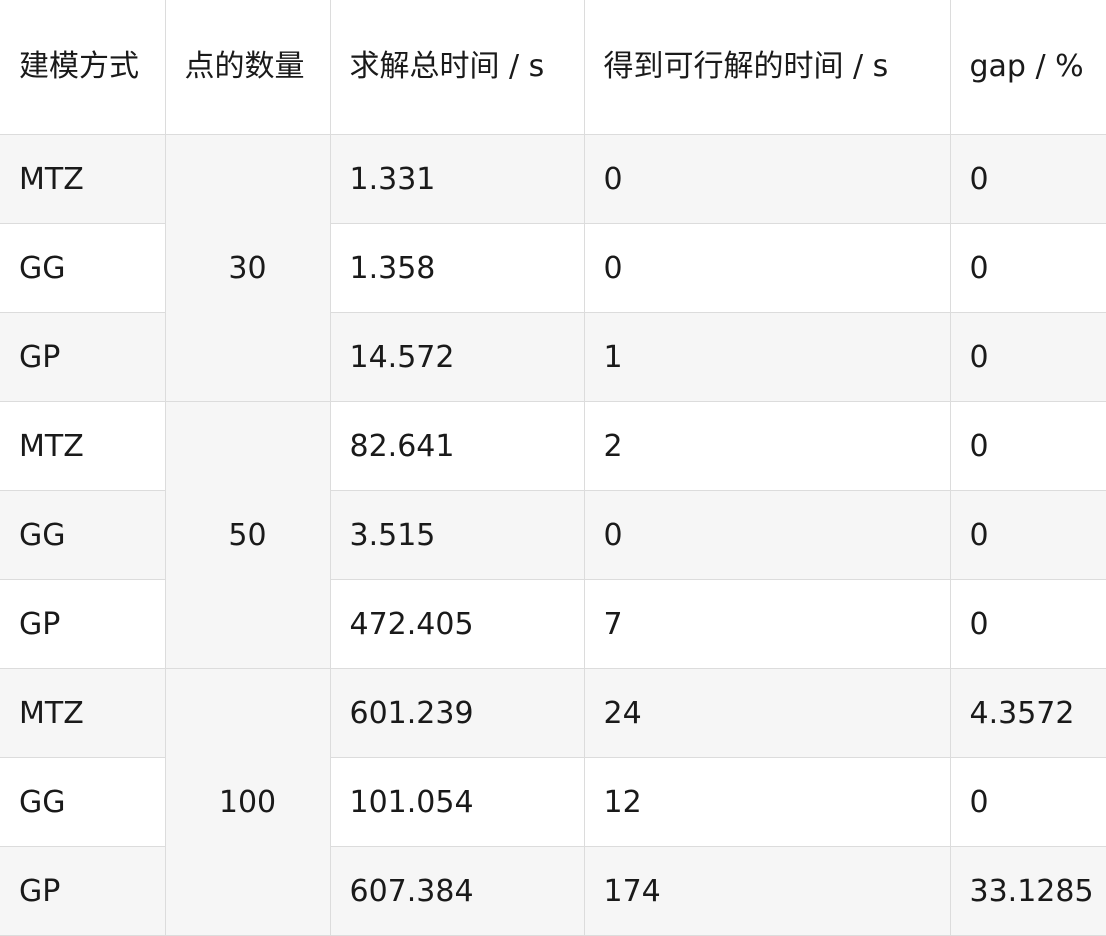 The height and width of the screenshot is (936, 1106). I want to click on header-method: 建模方式, so click(83, 67).